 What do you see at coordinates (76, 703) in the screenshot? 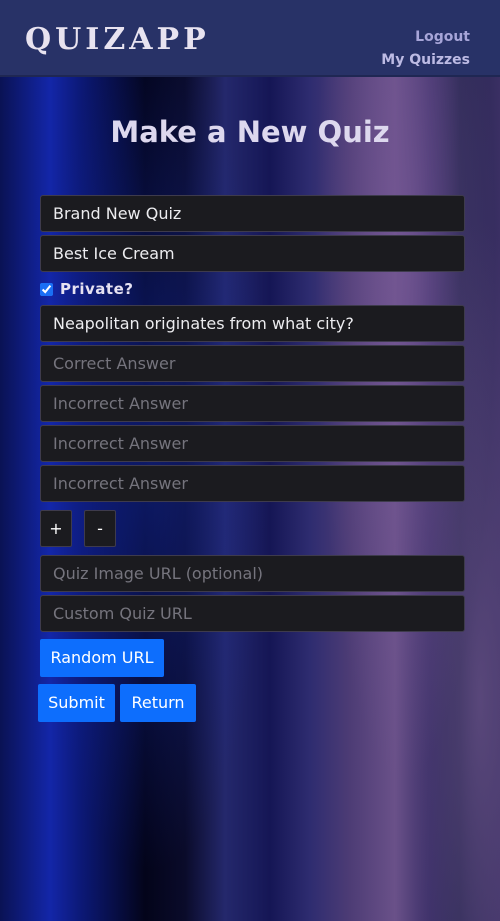
I see `submit-button: Submit` at bounding box center [76, 703].